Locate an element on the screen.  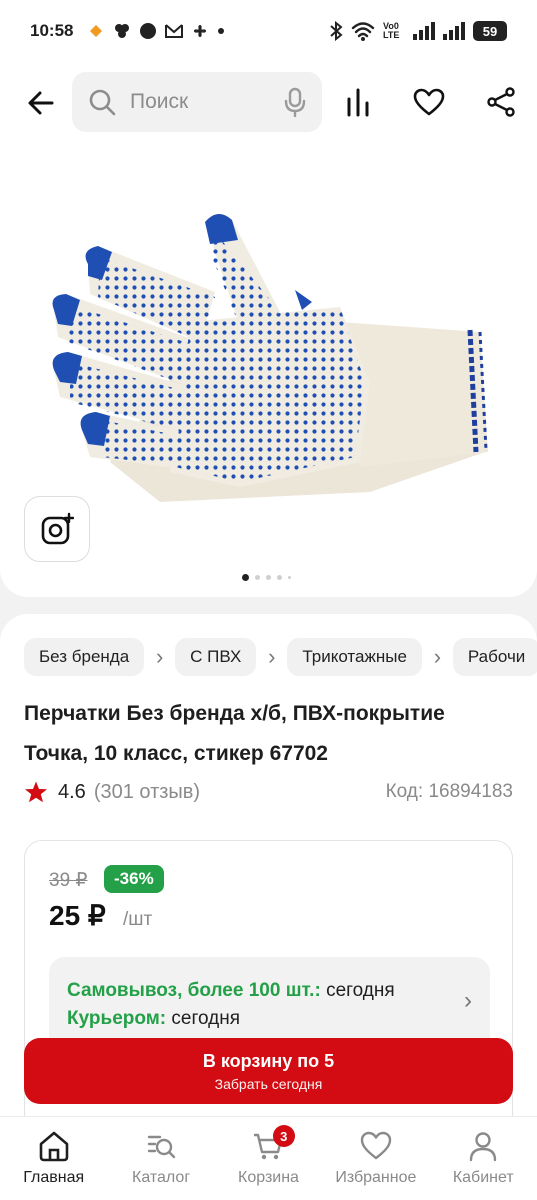
add-photo-button is located at coordinates (57, 529).